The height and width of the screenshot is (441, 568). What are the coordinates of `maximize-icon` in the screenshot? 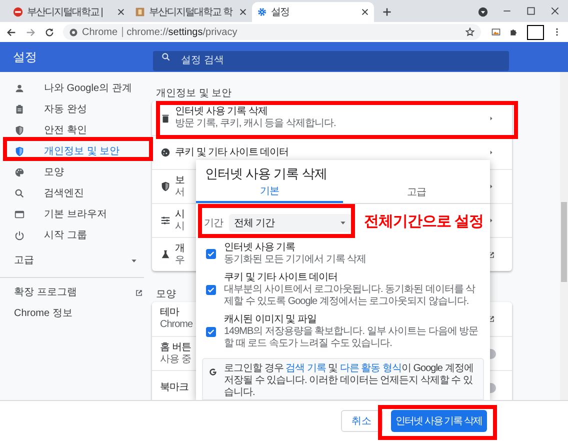 It's located at (531, 11).